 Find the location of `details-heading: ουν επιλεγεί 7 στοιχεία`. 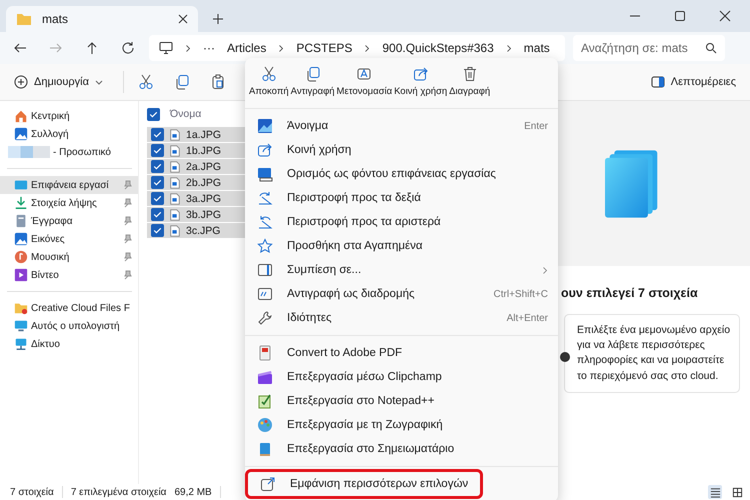

details-heading: ουν επιλεγεί 7 στοιχεία is located at coordinates (629, 292).